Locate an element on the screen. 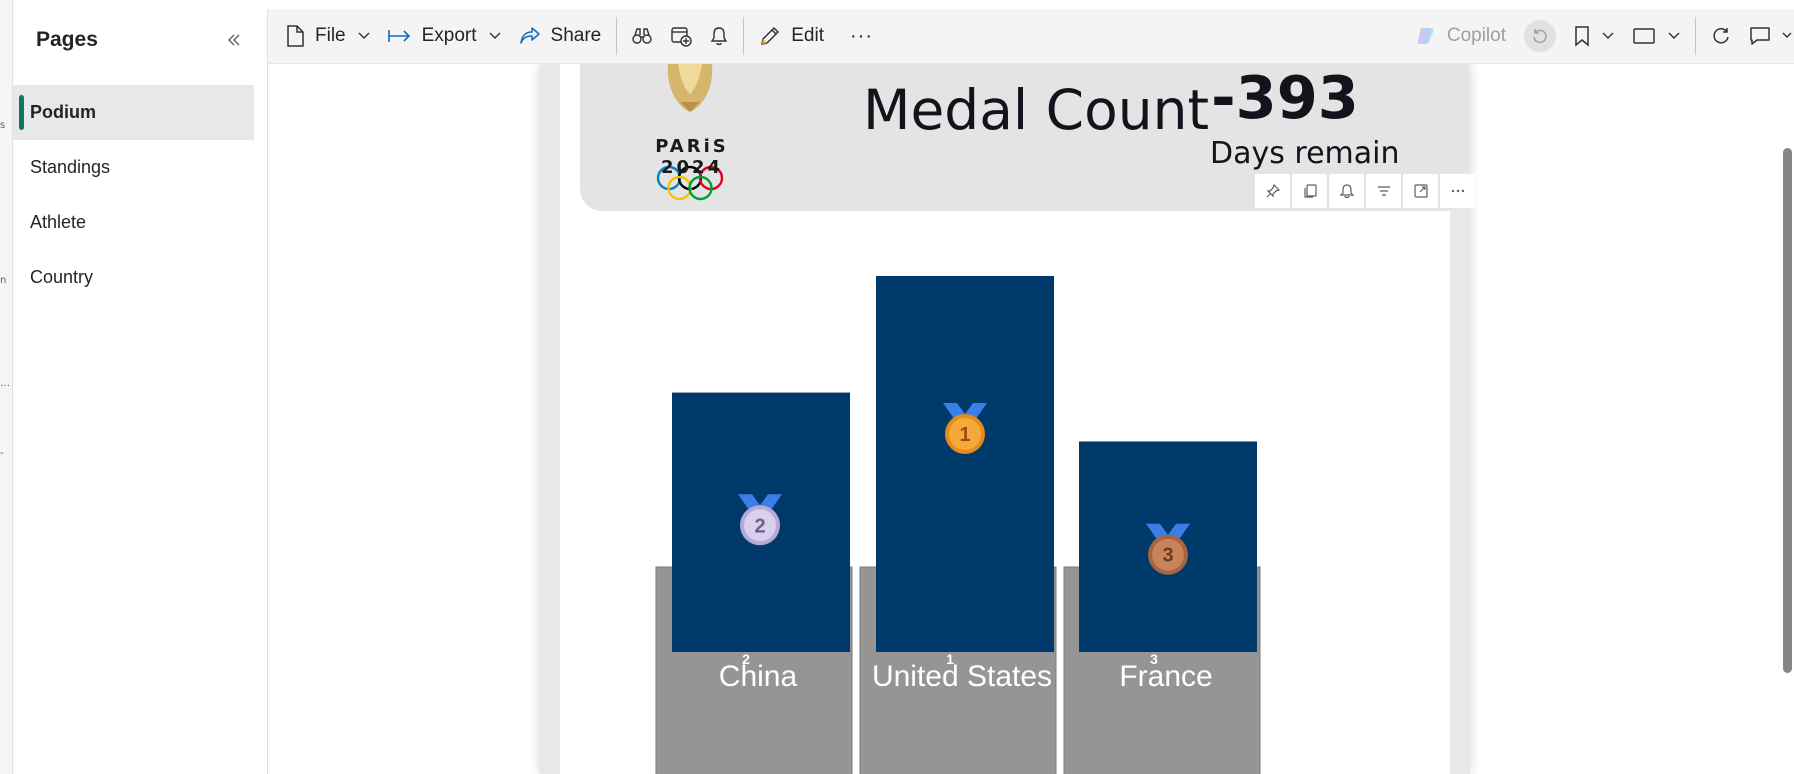  logo-wordmark: PARiS 2024 is located at coordinates (692, 157).